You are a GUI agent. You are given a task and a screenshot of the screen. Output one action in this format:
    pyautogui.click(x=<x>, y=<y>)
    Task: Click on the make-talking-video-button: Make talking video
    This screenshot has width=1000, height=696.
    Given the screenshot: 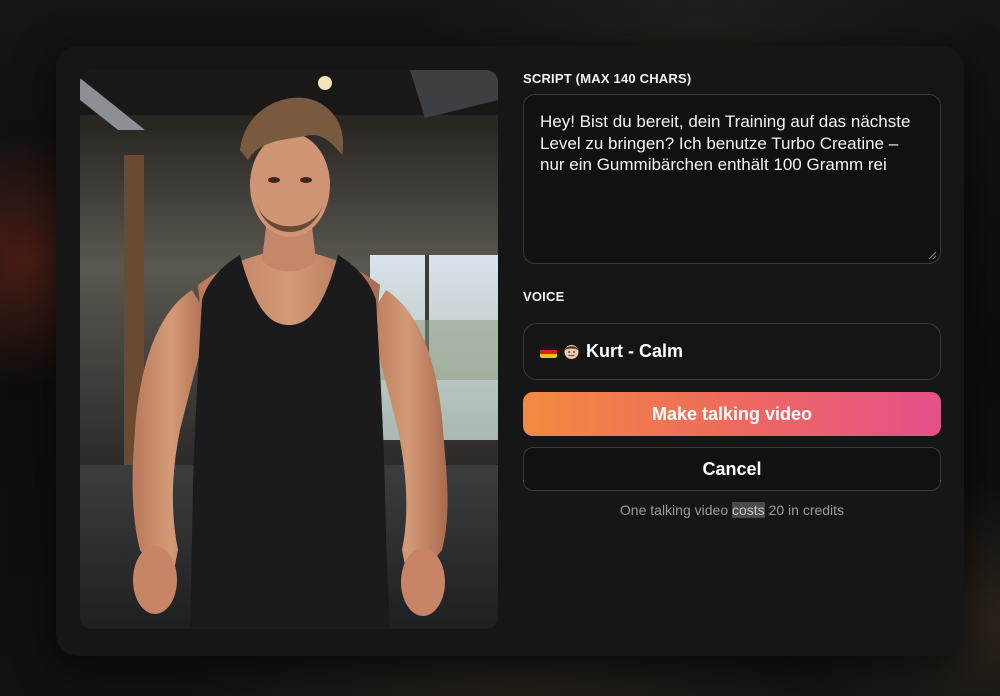 What is the action you would take?
    pyautogui.click(x=732, y=414)
    